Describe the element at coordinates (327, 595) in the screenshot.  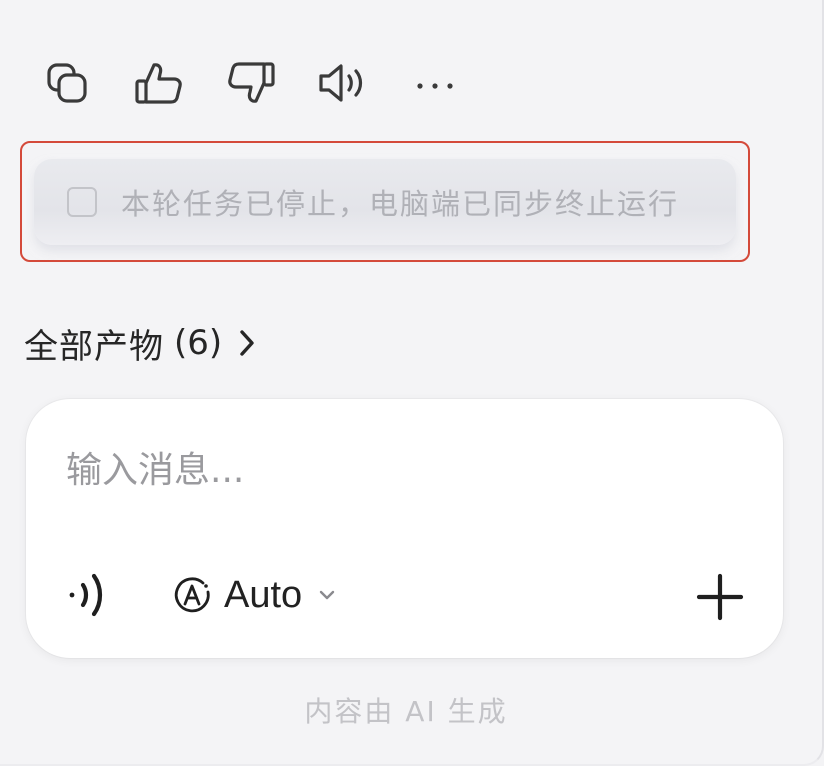
I see `chevron-down-icon` at that location.